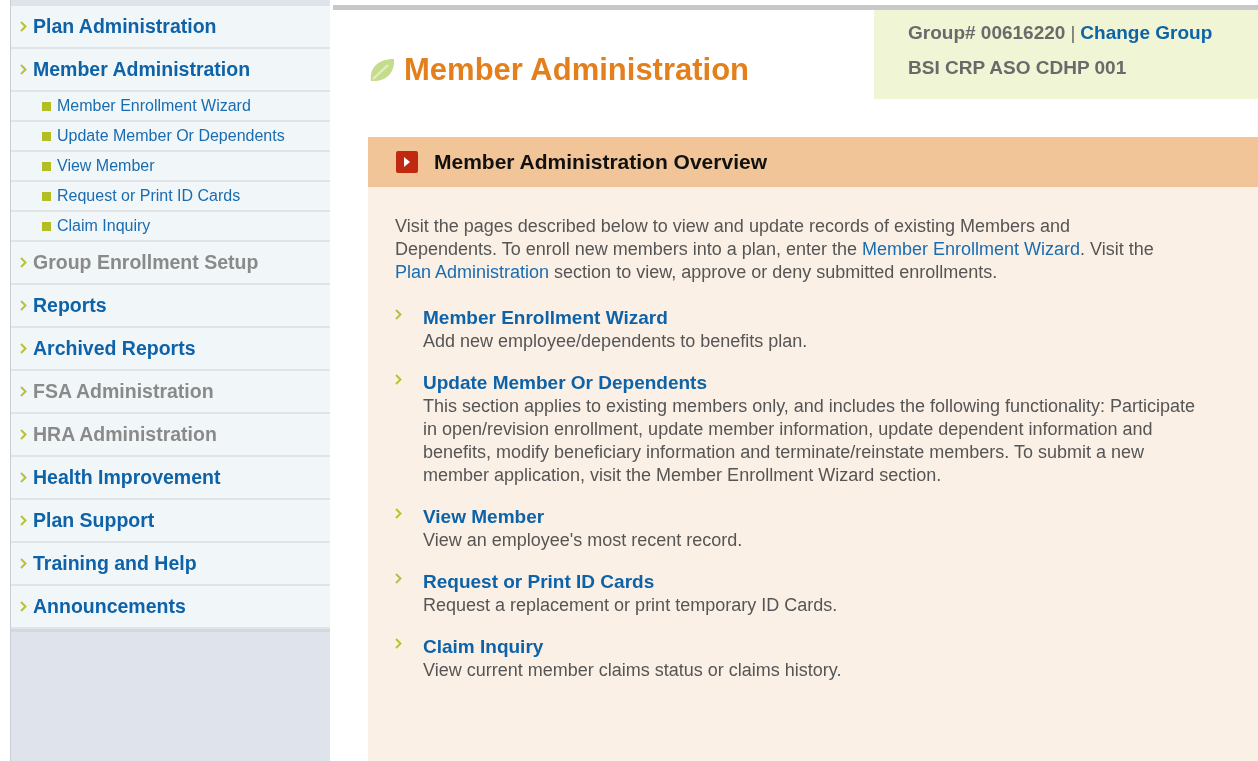 The image size is (1258, 761). Describe the element at coordinates (170, 137) in the screenshot. I see `sidebar-subitem: Update Member Or Dependents` at that location.